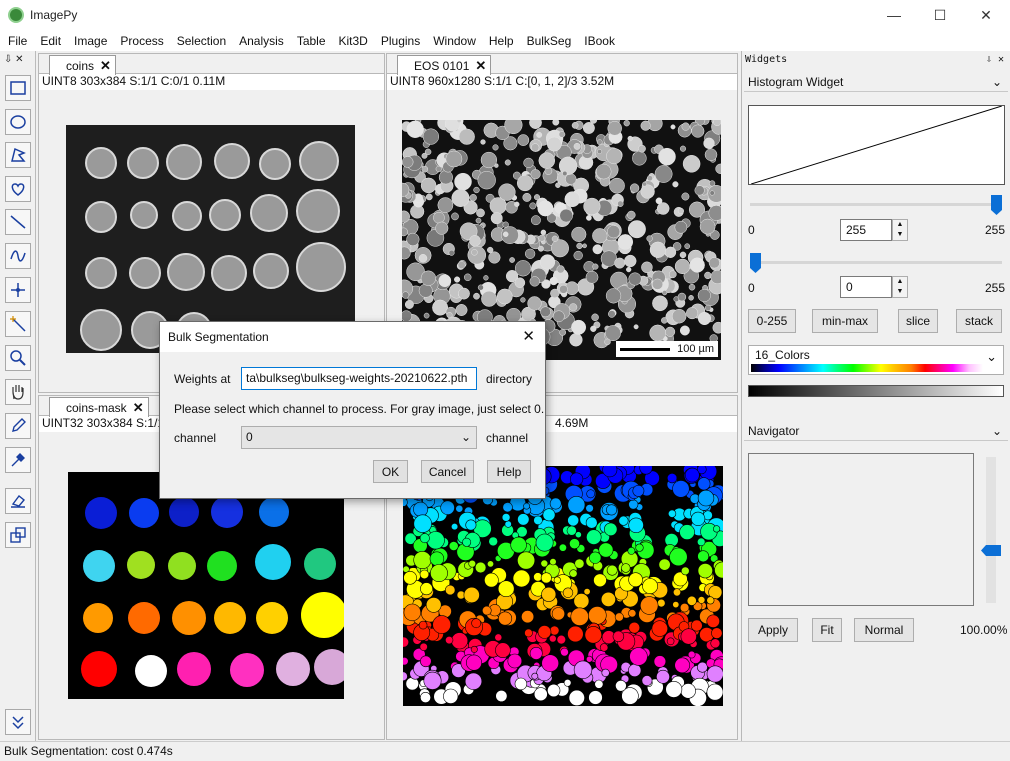 The height and width of the screenshot is (761, 1010). What do you see at coordinates (18, 60) in the screenshot?
I see `toolbar-header: ⇩ ✕` at bounding box center [18, 60].